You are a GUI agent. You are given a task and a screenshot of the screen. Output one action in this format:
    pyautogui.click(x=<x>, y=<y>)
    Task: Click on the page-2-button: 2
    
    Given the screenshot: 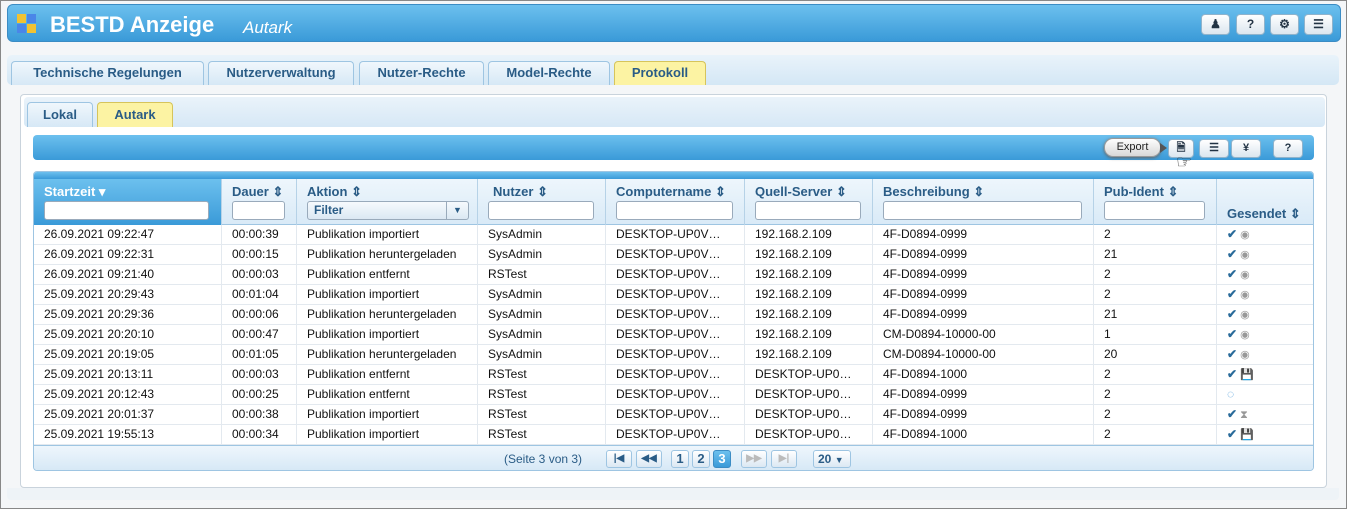 What is the action you would take?
    pyautogui.click(x=701, y=459)
    